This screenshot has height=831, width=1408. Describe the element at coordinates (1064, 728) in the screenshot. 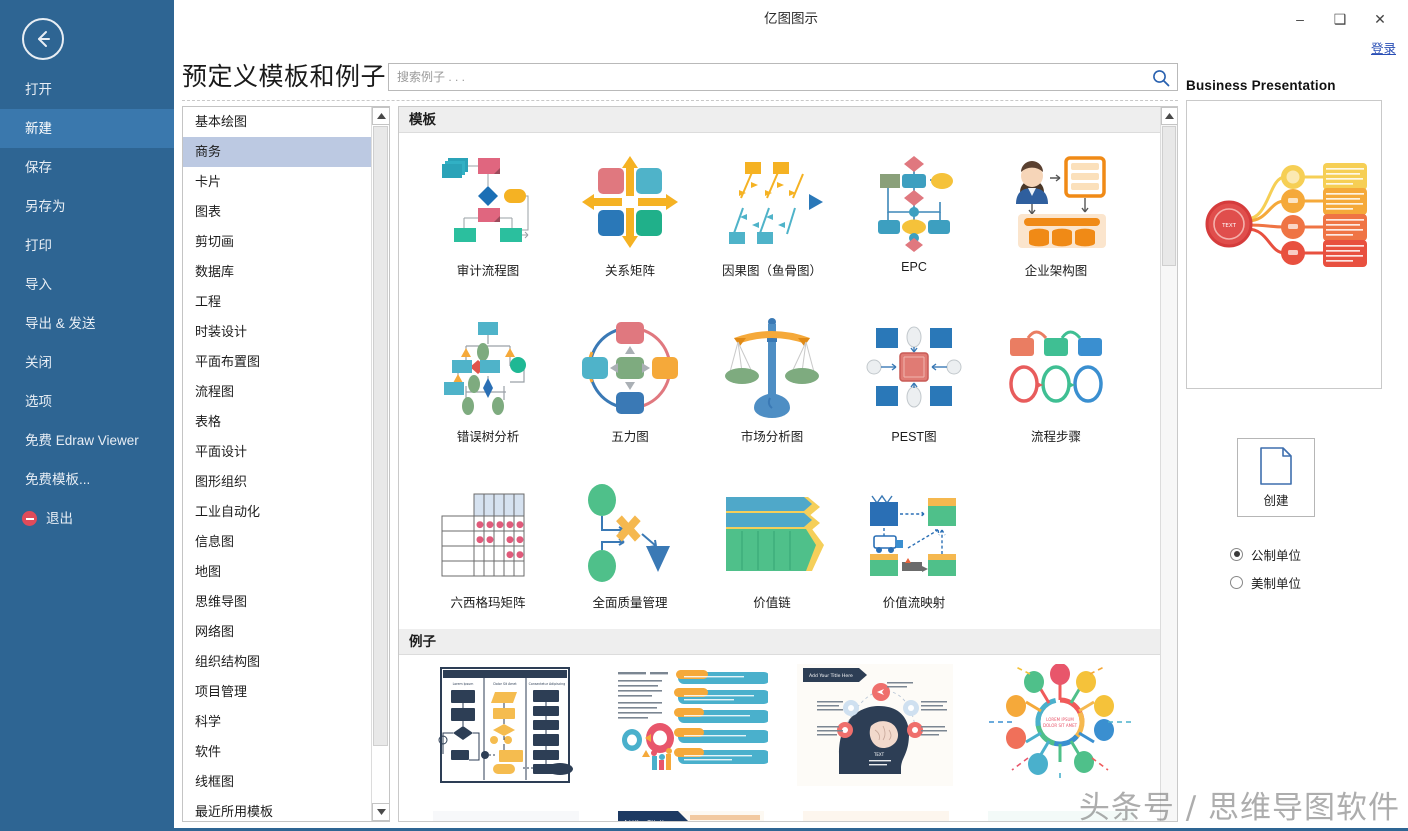

I see `example-card: LOREM IPSUM DOLOR SIT AMET` at that location.